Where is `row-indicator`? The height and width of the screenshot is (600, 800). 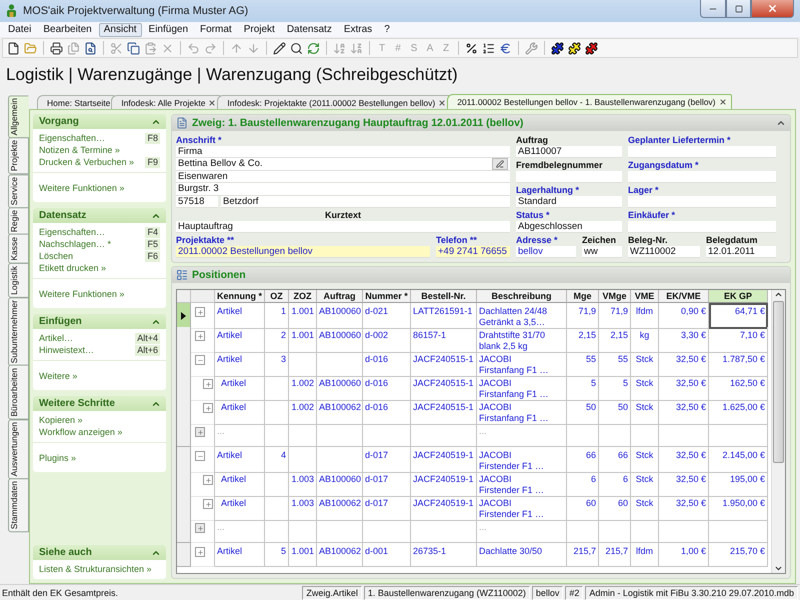
row-indicator is located at coordinates (184, 316).